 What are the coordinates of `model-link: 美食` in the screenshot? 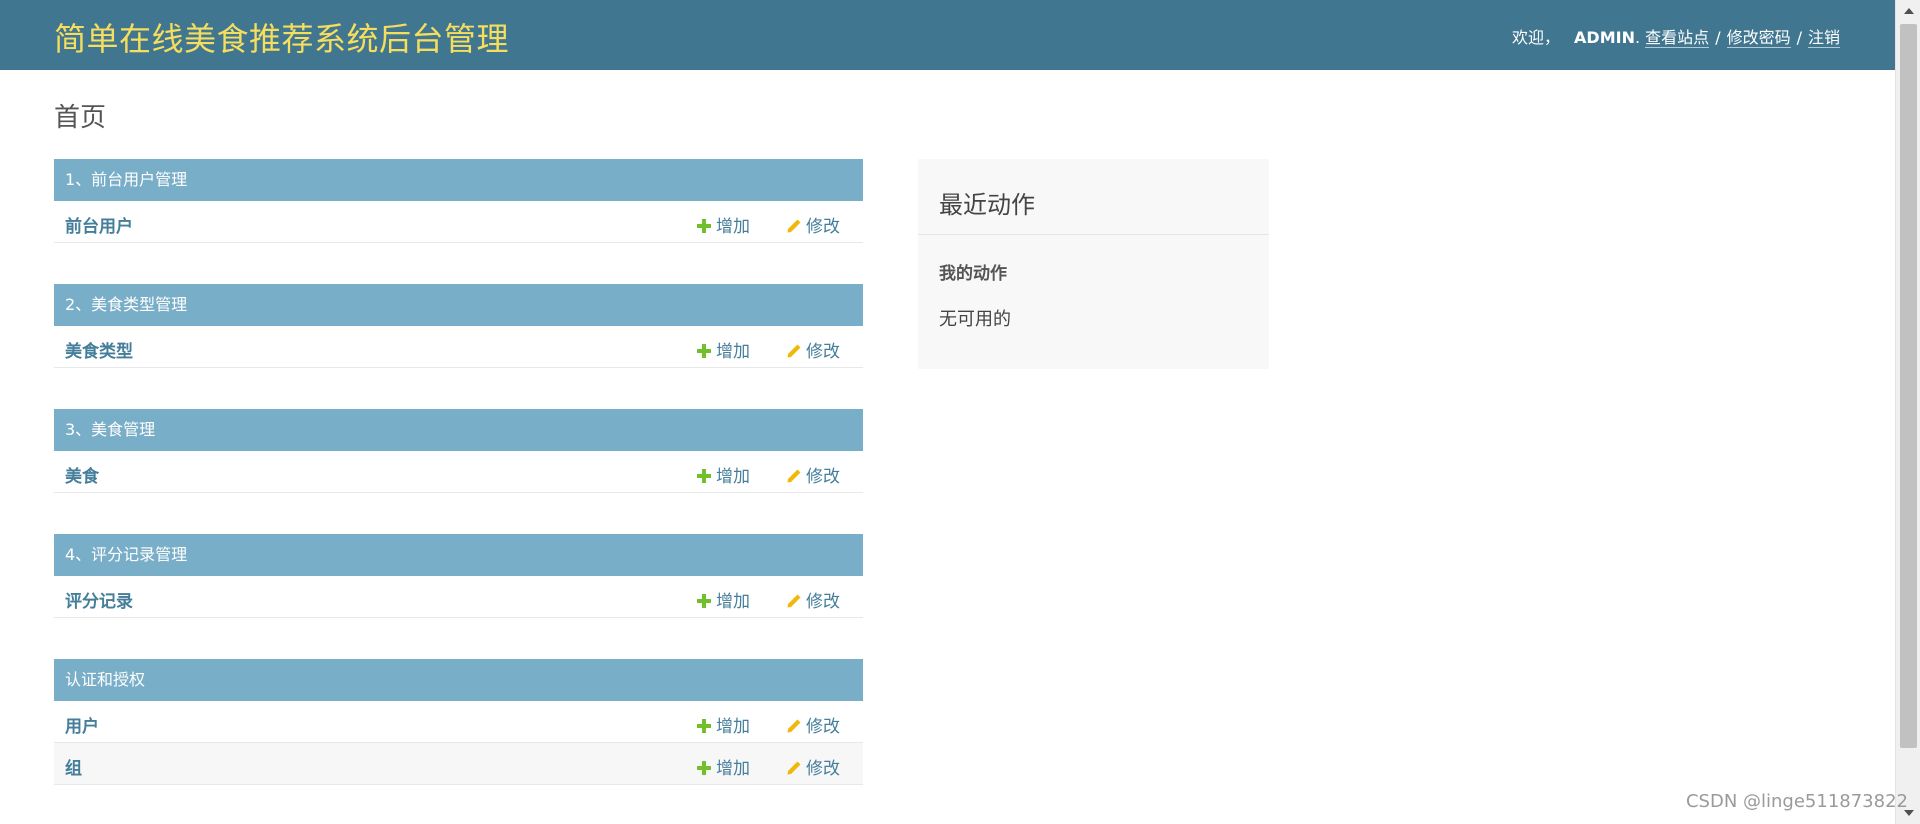 It's located at (82, 474).